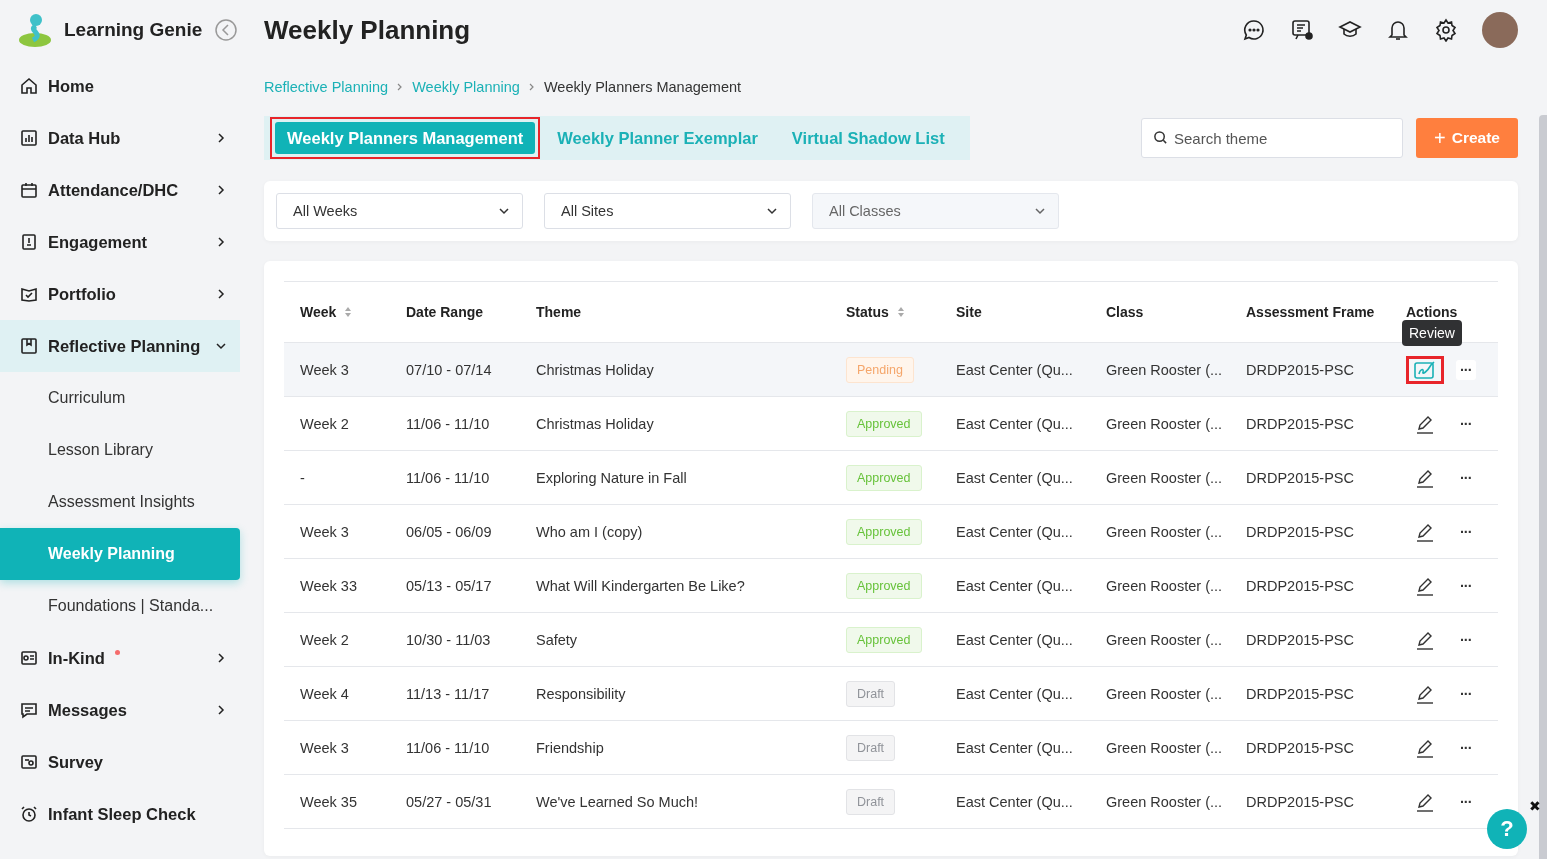 The height and width of the screenshot is (859, 1547). Describe the element at coordinates (880, 369) in the screenshot. I see `status-tag: Pending` at that location.